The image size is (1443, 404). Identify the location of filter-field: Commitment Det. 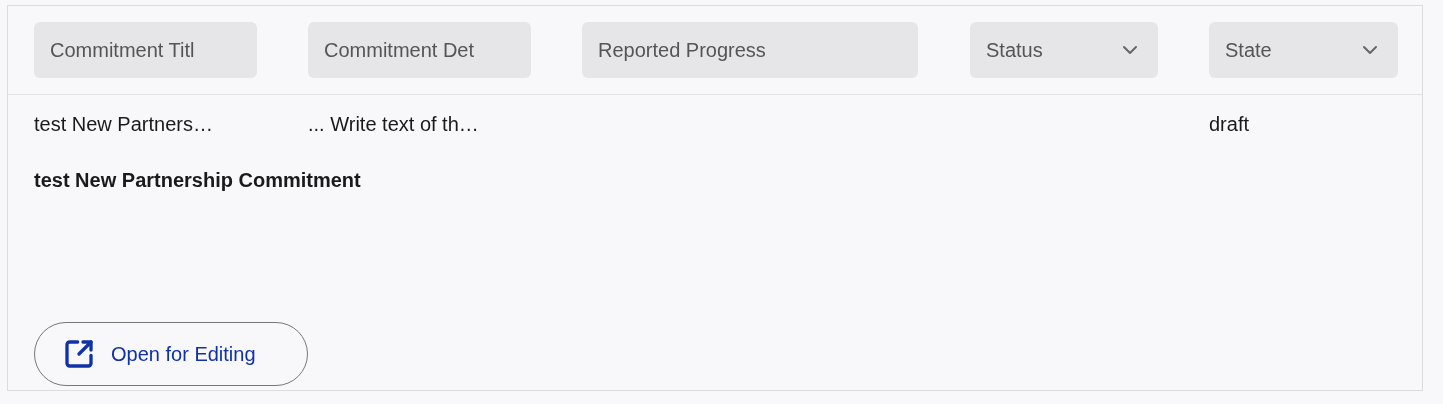
(419, 50).